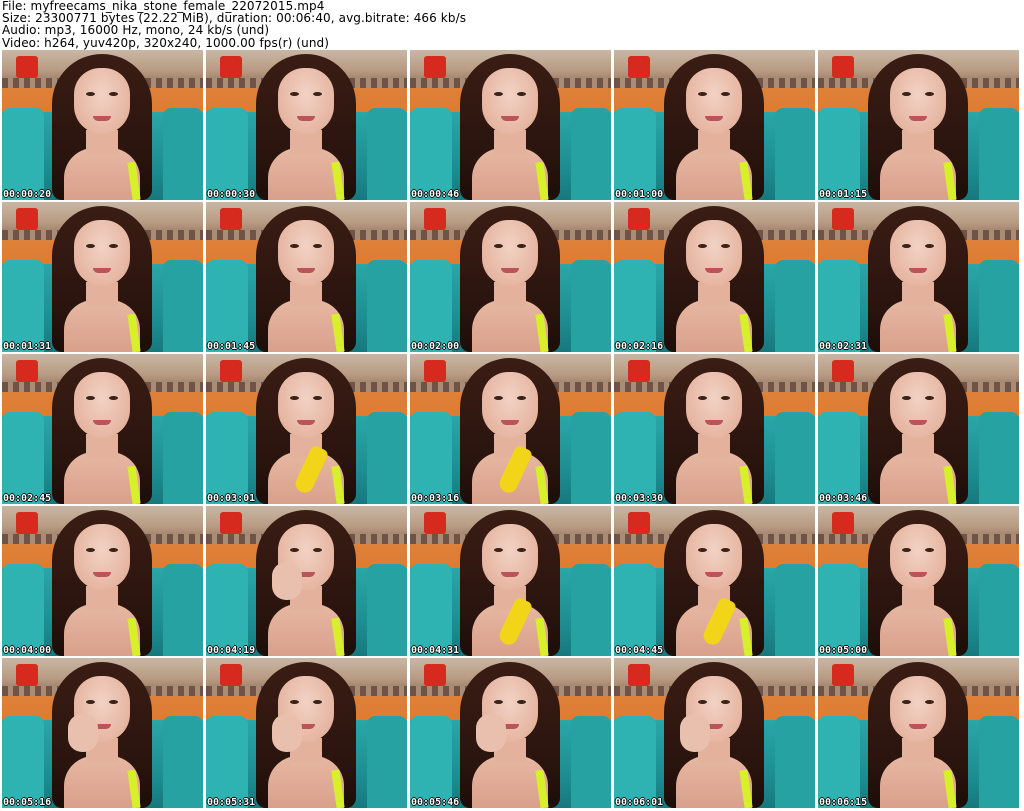 This screenshot has width=1024, height=811. I want to click on video-thumbnail: 00:02:00, so click(510, 277).